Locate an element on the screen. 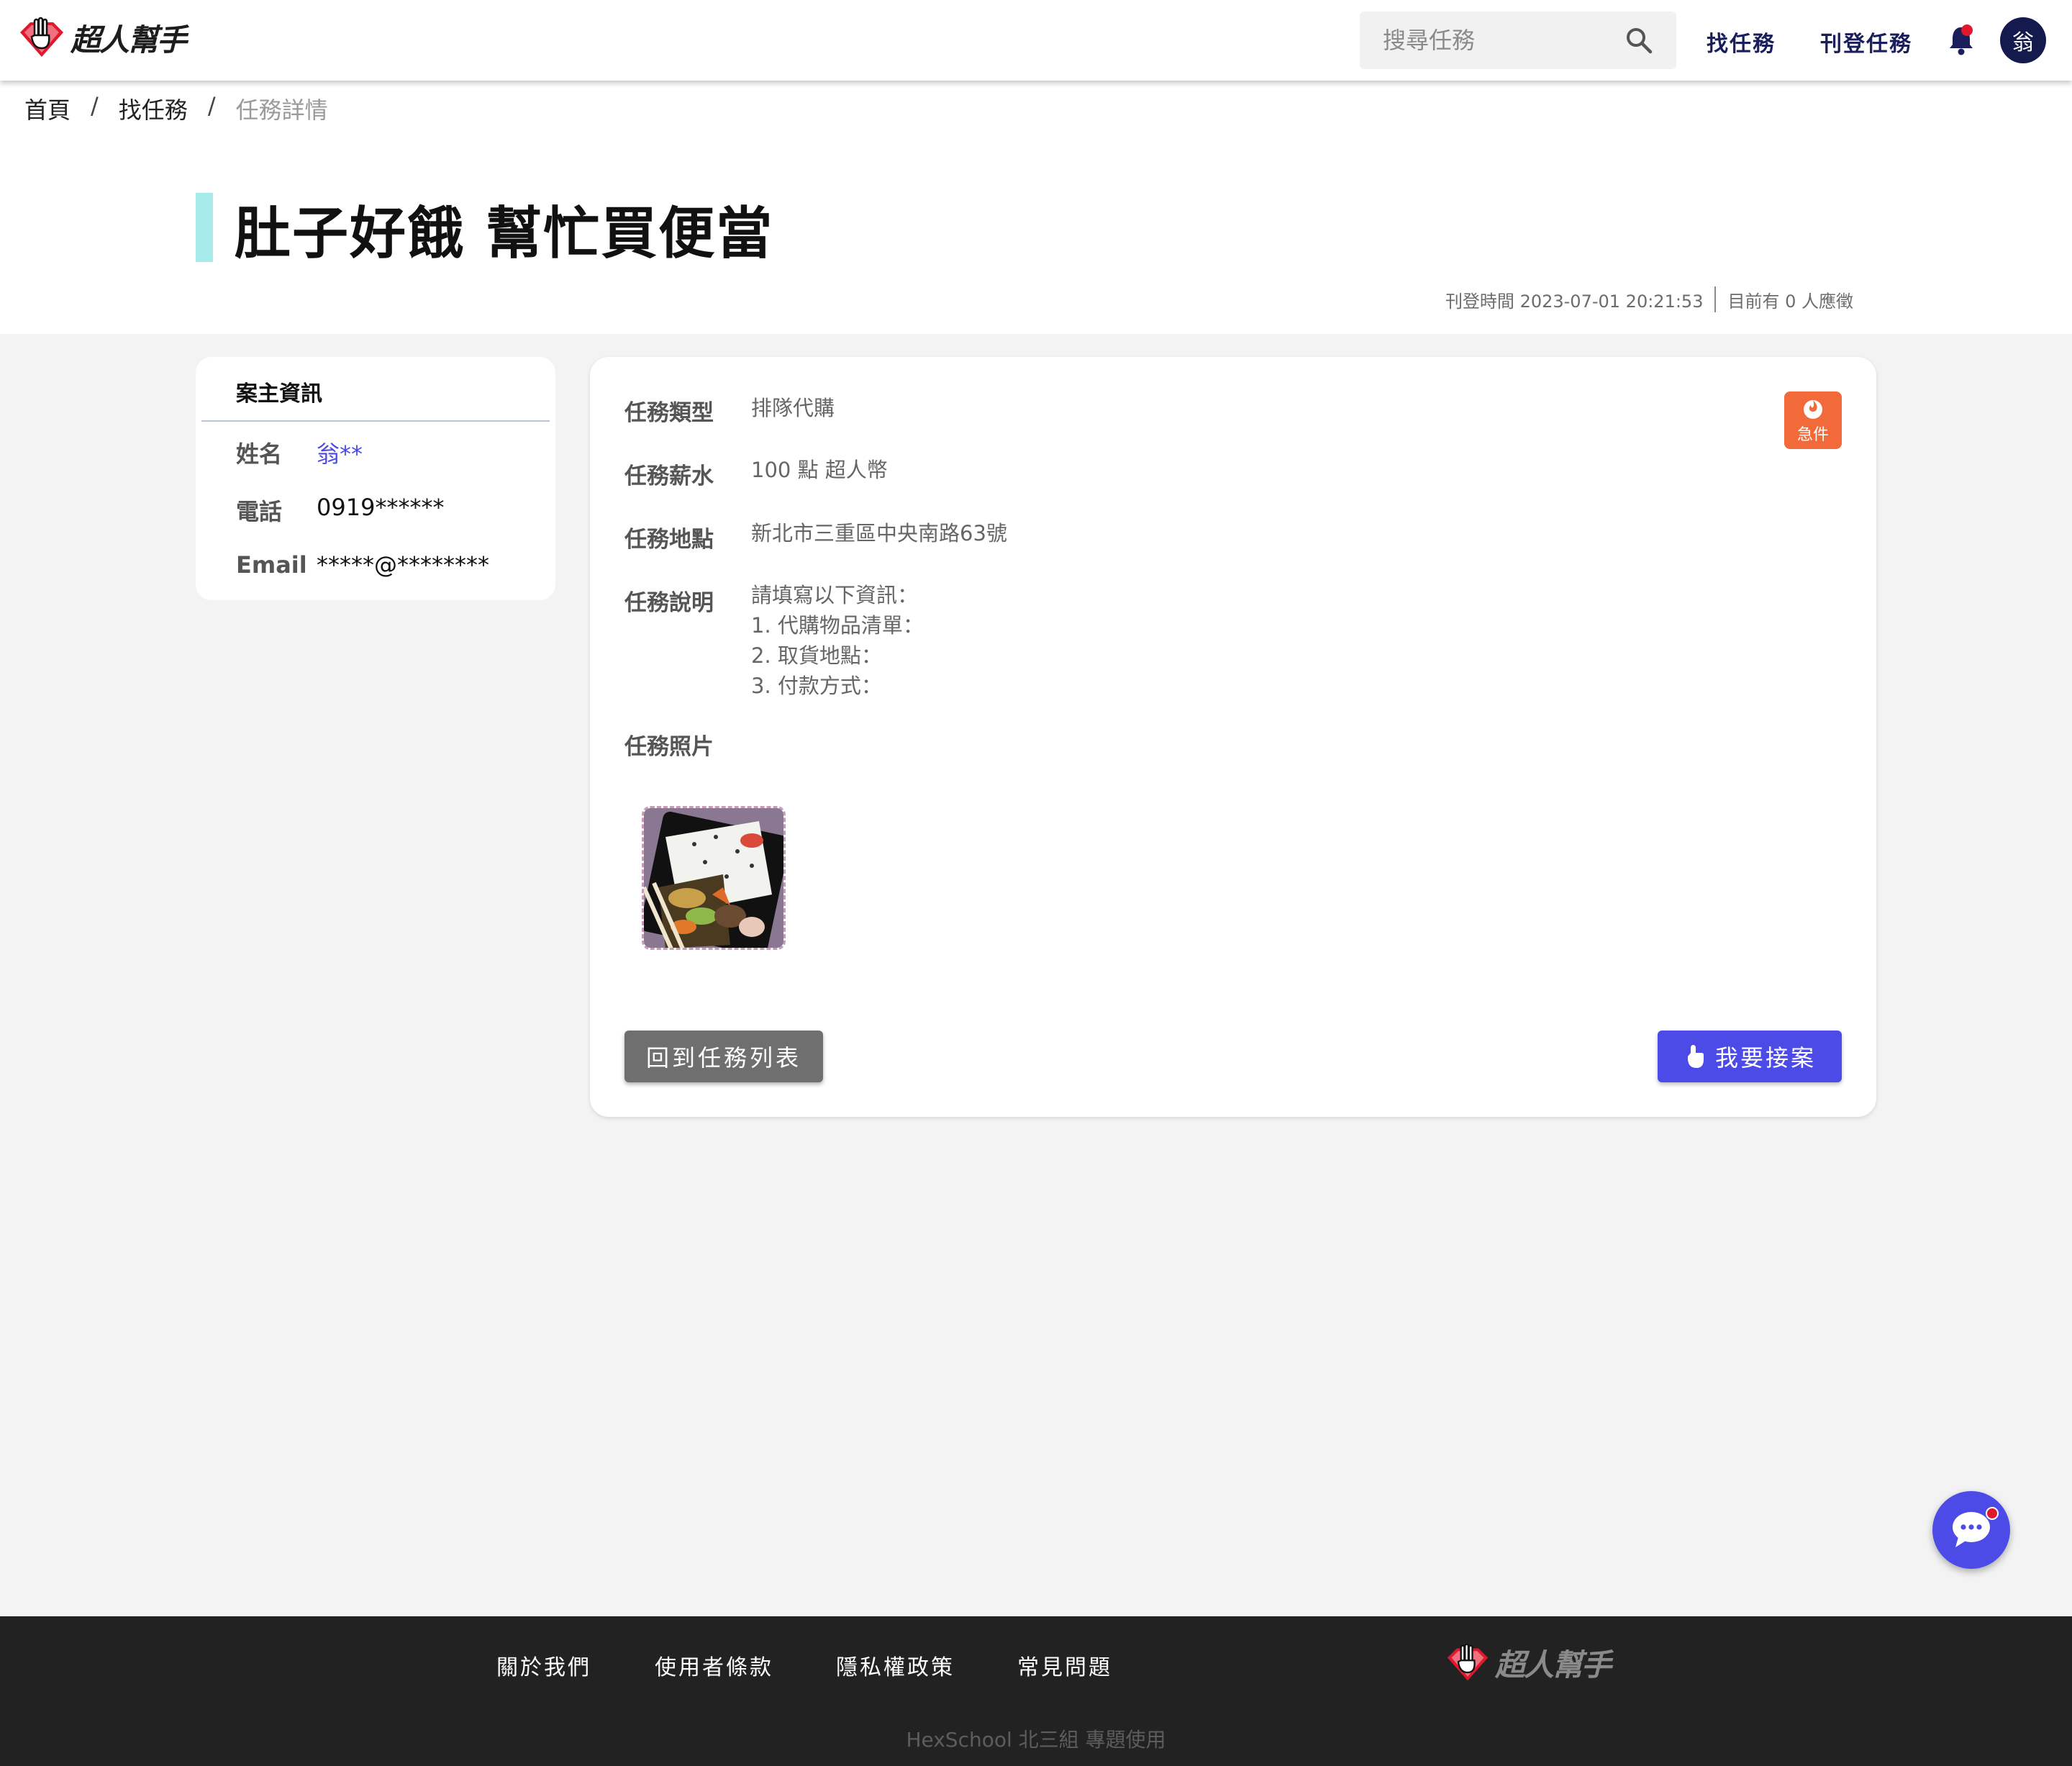 This screenshot has width=2072, height=1766. footer-logo: 超人幫手 is located at coordinates (1529, 1663).